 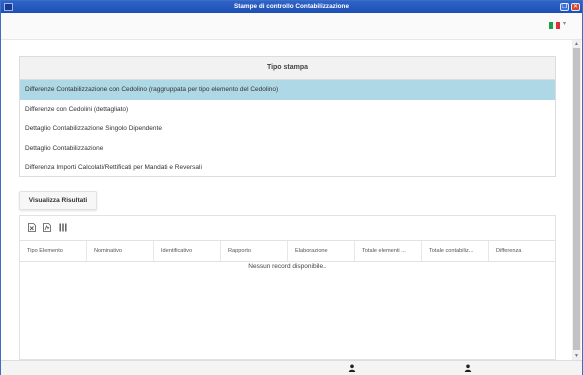 What do you see at coordinates (522, 251) in the screenshot?
I see `column-header-differenza: Differenza` at bounding box center [522, 251].